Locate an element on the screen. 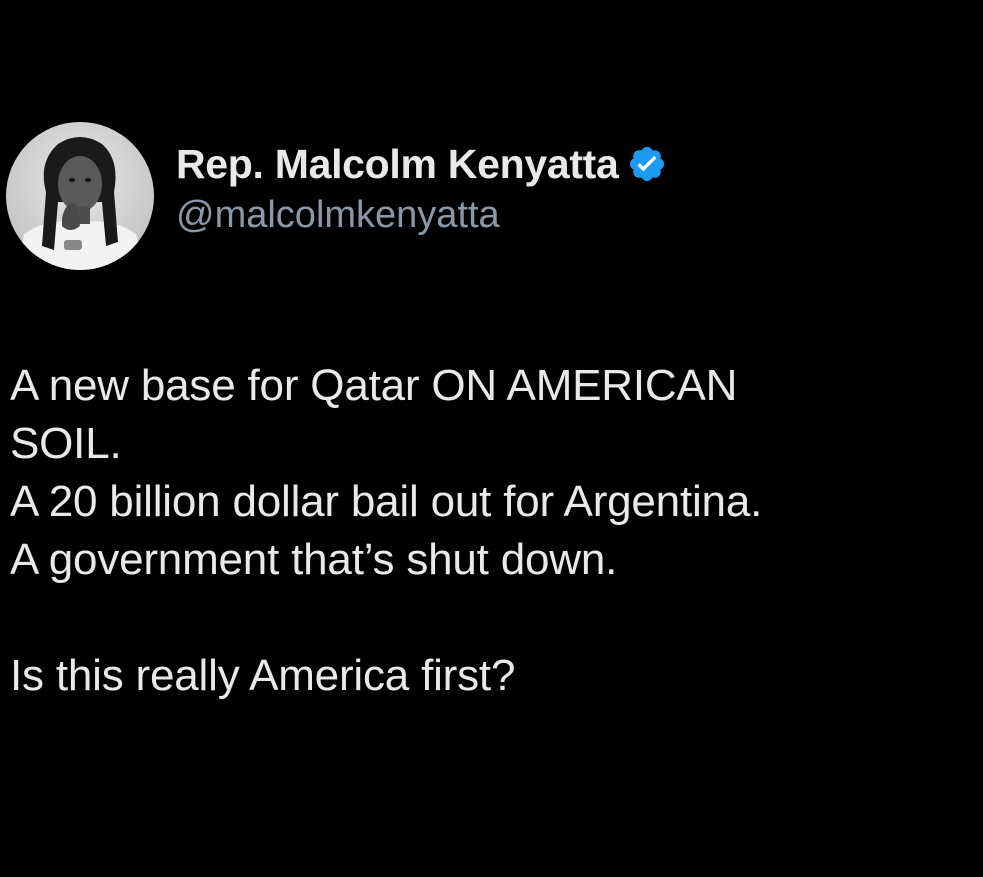  tweet-line: Is this really America first? is located at coordinates (263, 675).